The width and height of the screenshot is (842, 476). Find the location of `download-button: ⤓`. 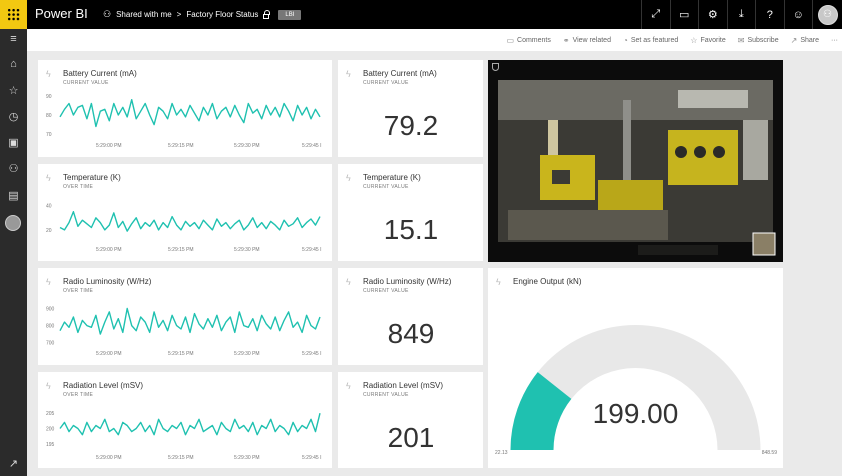

download-button: ⤓ is located at coordinates (741, 14).